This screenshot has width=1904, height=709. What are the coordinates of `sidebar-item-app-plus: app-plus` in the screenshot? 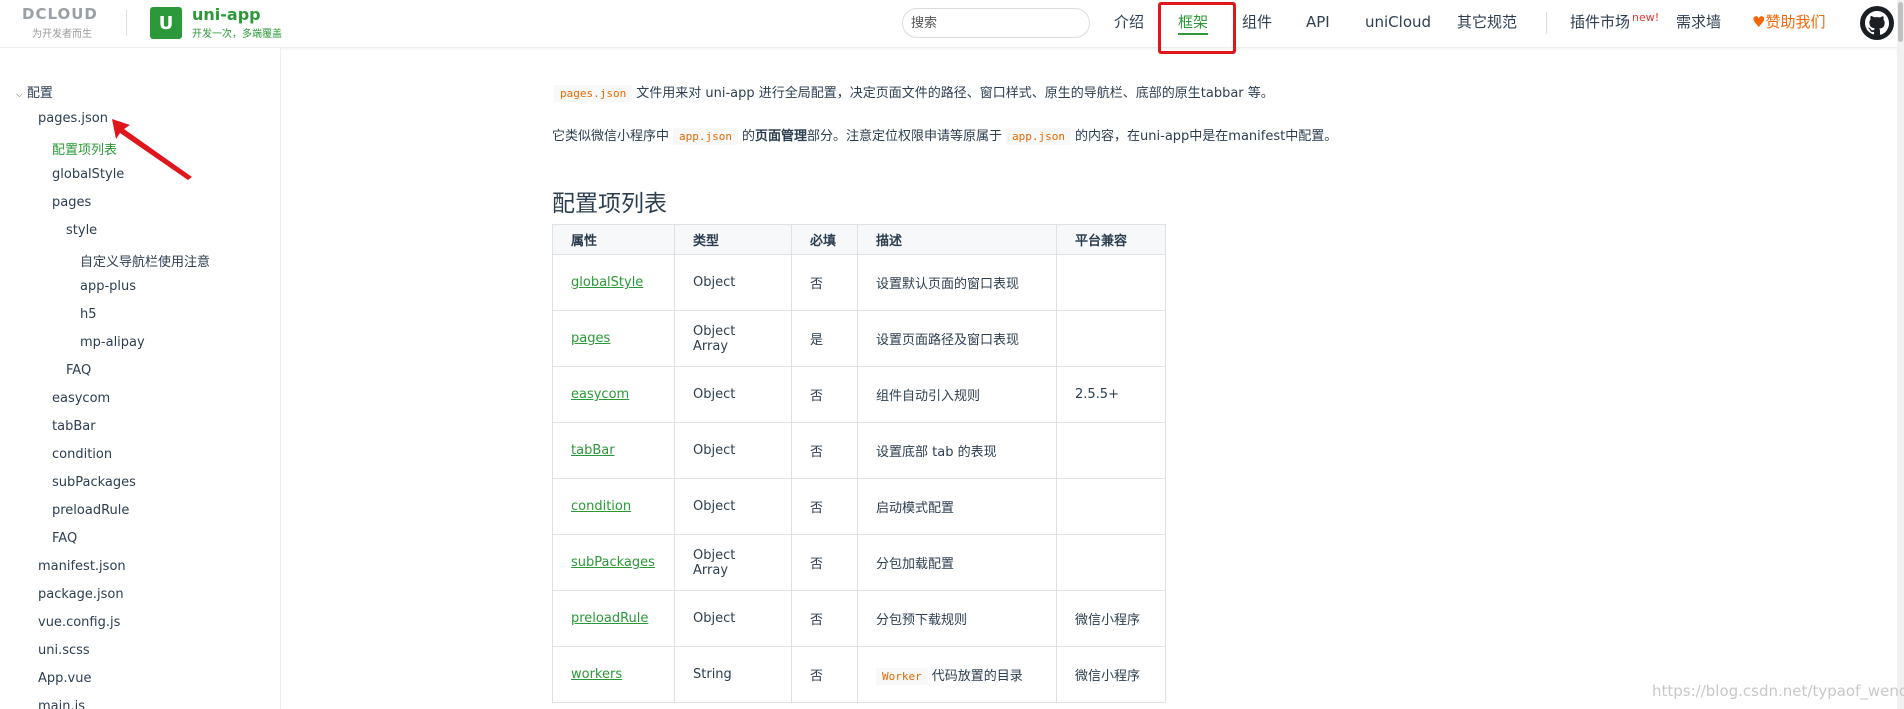 It's located at (108, 286).